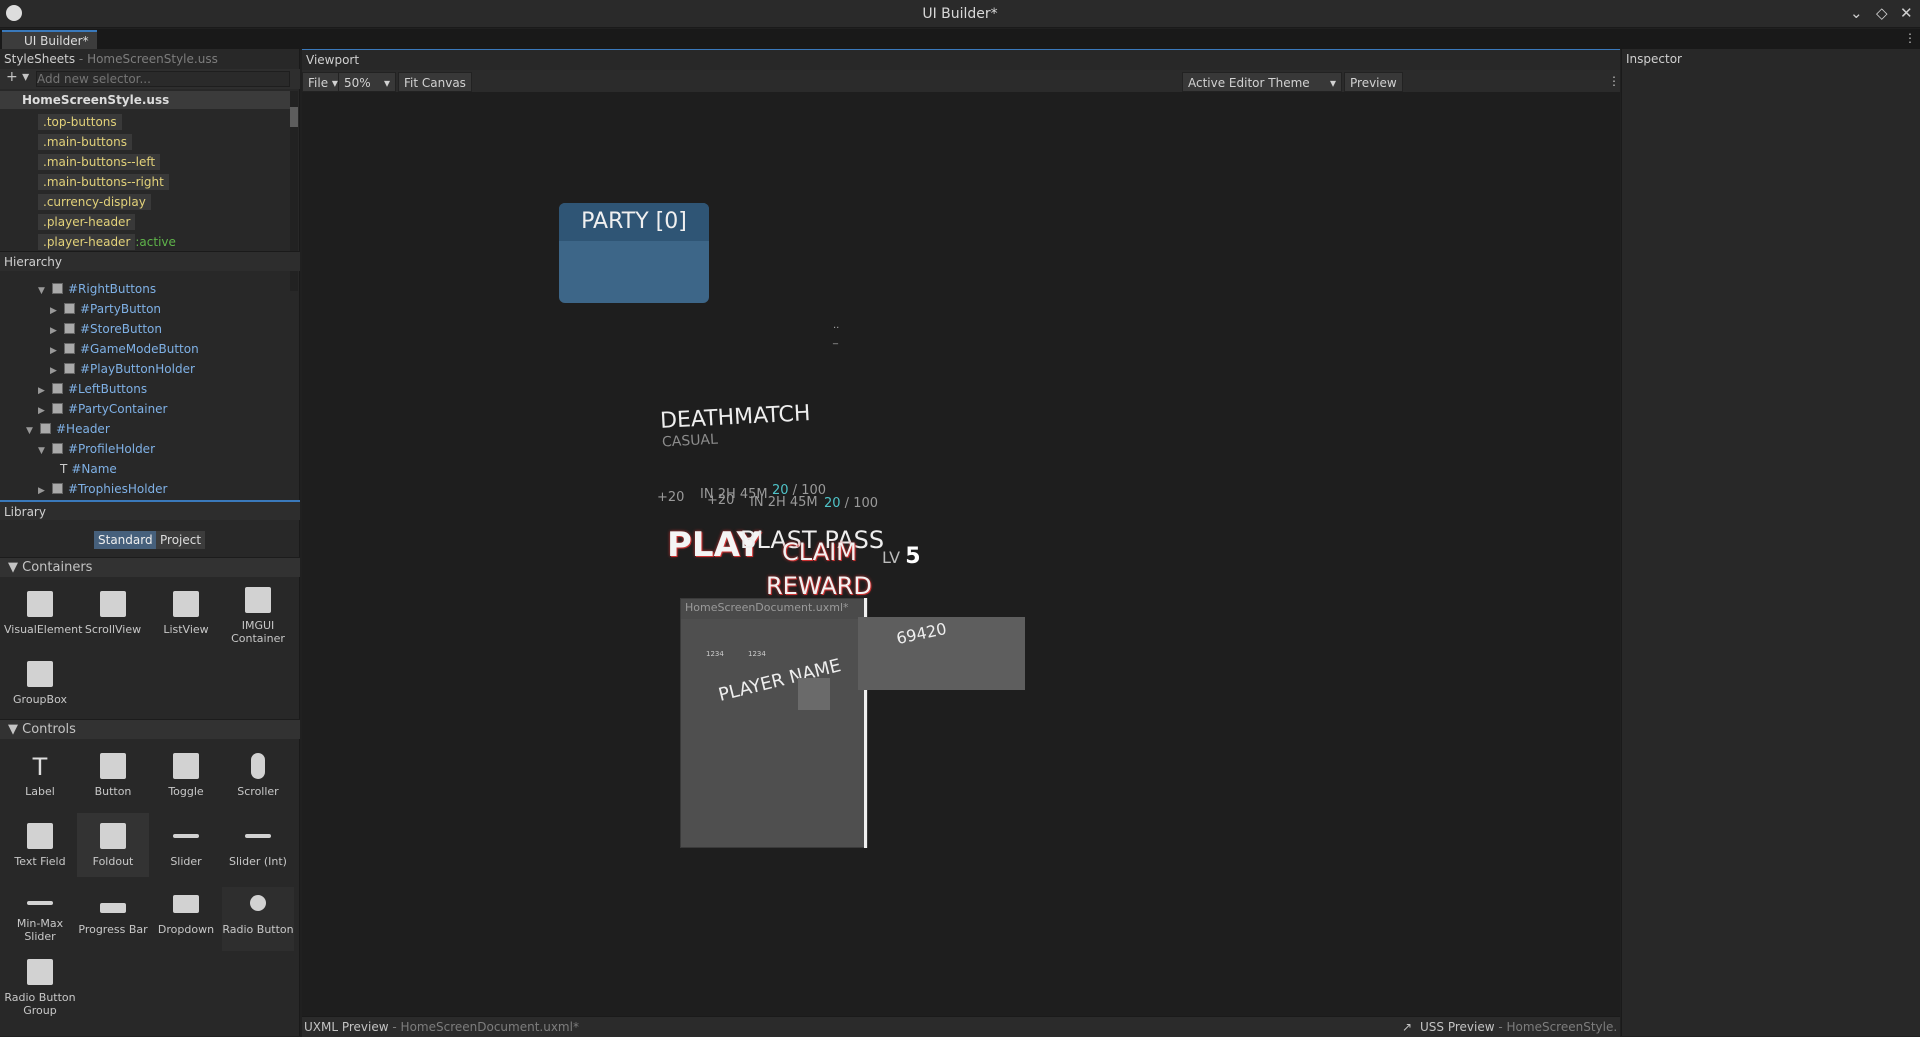 Image resolution: width=1920 pixels, height=1037 pixels. What do you see at coordinates (124, 349) in the screenshot?
I see `hierarchy-item: ▶ #GameModeButton` at bounding box center [124, 349].